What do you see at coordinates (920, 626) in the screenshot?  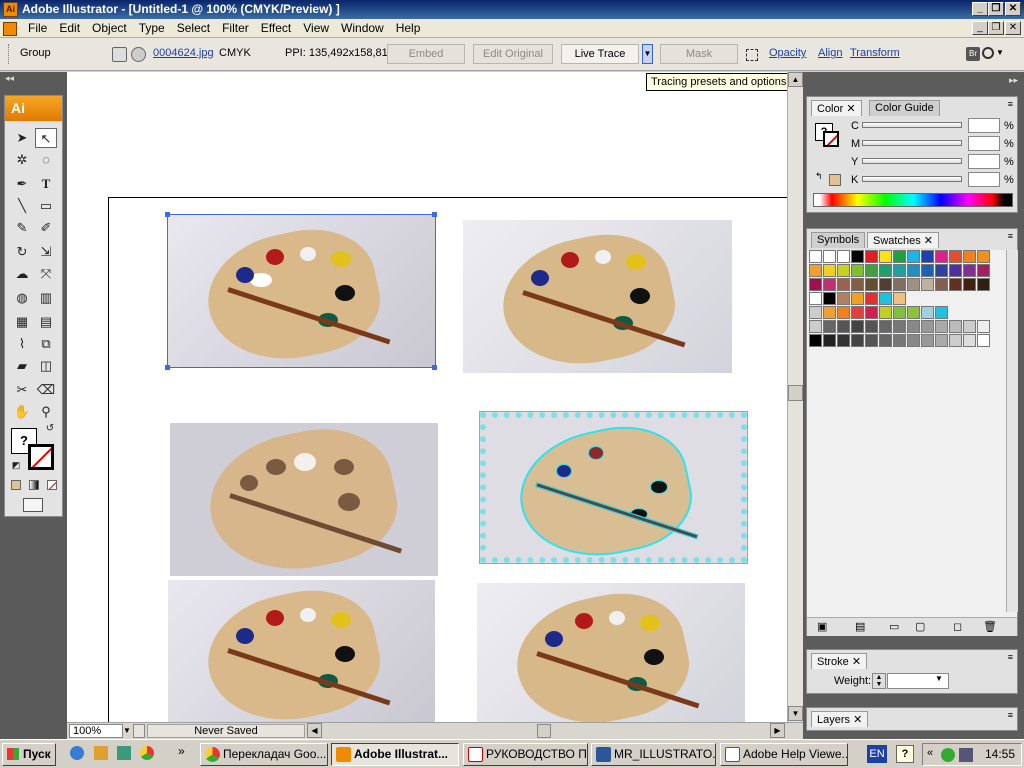 I see `new-color-group-icon: ▢` at bounding box center [920, 626].